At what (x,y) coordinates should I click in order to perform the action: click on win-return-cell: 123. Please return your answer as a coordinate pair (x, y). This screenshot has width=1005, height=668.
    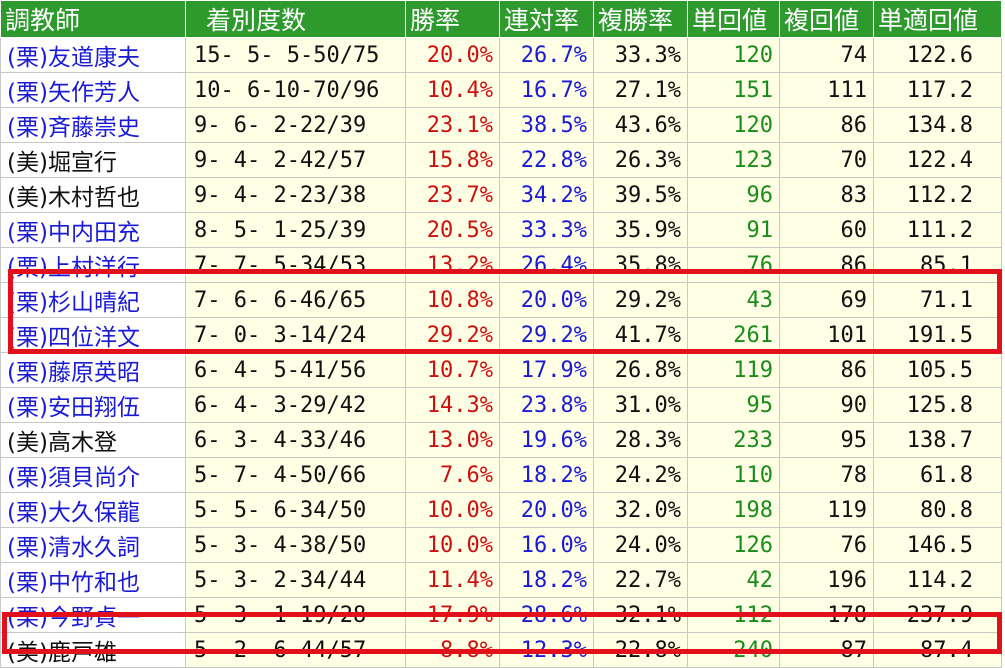
    Looking at the image, I should click on (733, 160).